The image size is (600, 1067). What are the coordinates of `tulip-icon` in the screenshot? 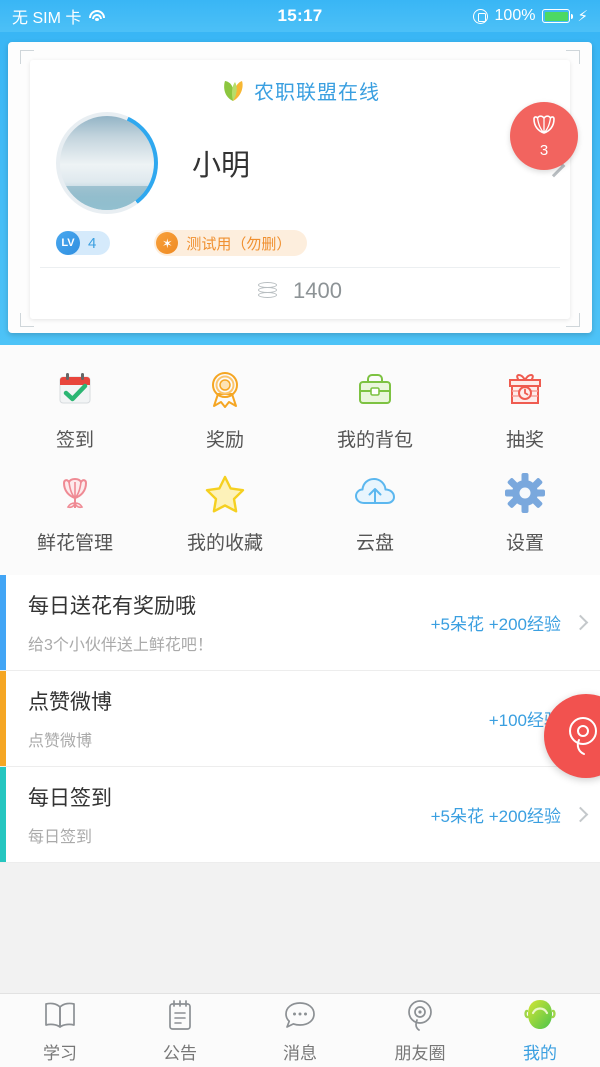 It's located at (544, 124).